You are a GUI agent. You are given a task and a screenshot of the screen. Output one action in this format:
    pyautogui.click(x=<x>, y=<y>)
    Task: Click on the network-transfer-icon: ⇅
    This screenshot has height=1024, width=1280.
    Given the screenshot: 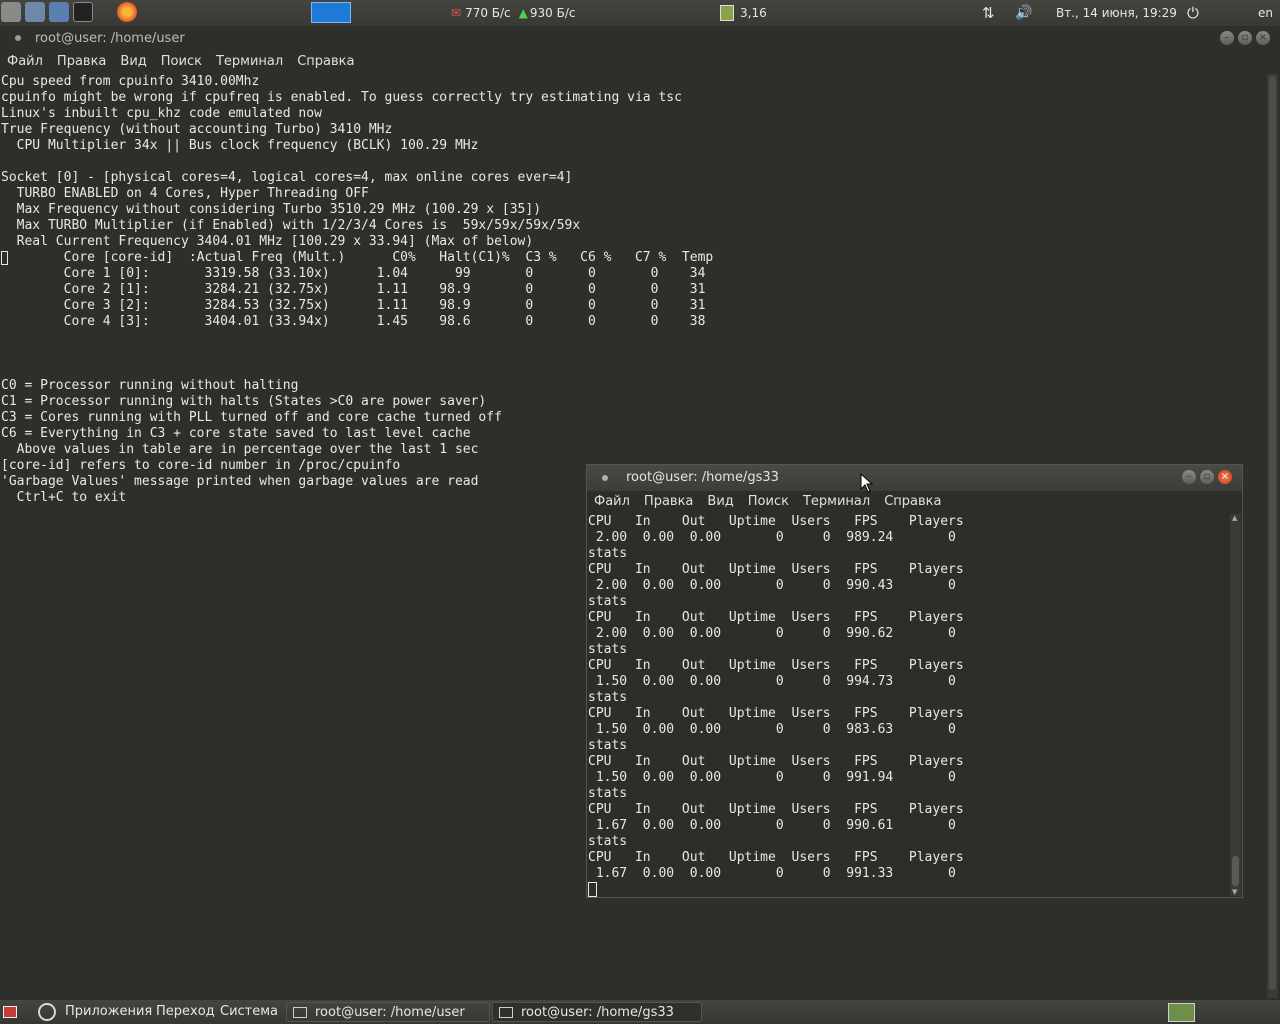 What is the action you would take?
    pyautogui.click(x=988, y=13)
    